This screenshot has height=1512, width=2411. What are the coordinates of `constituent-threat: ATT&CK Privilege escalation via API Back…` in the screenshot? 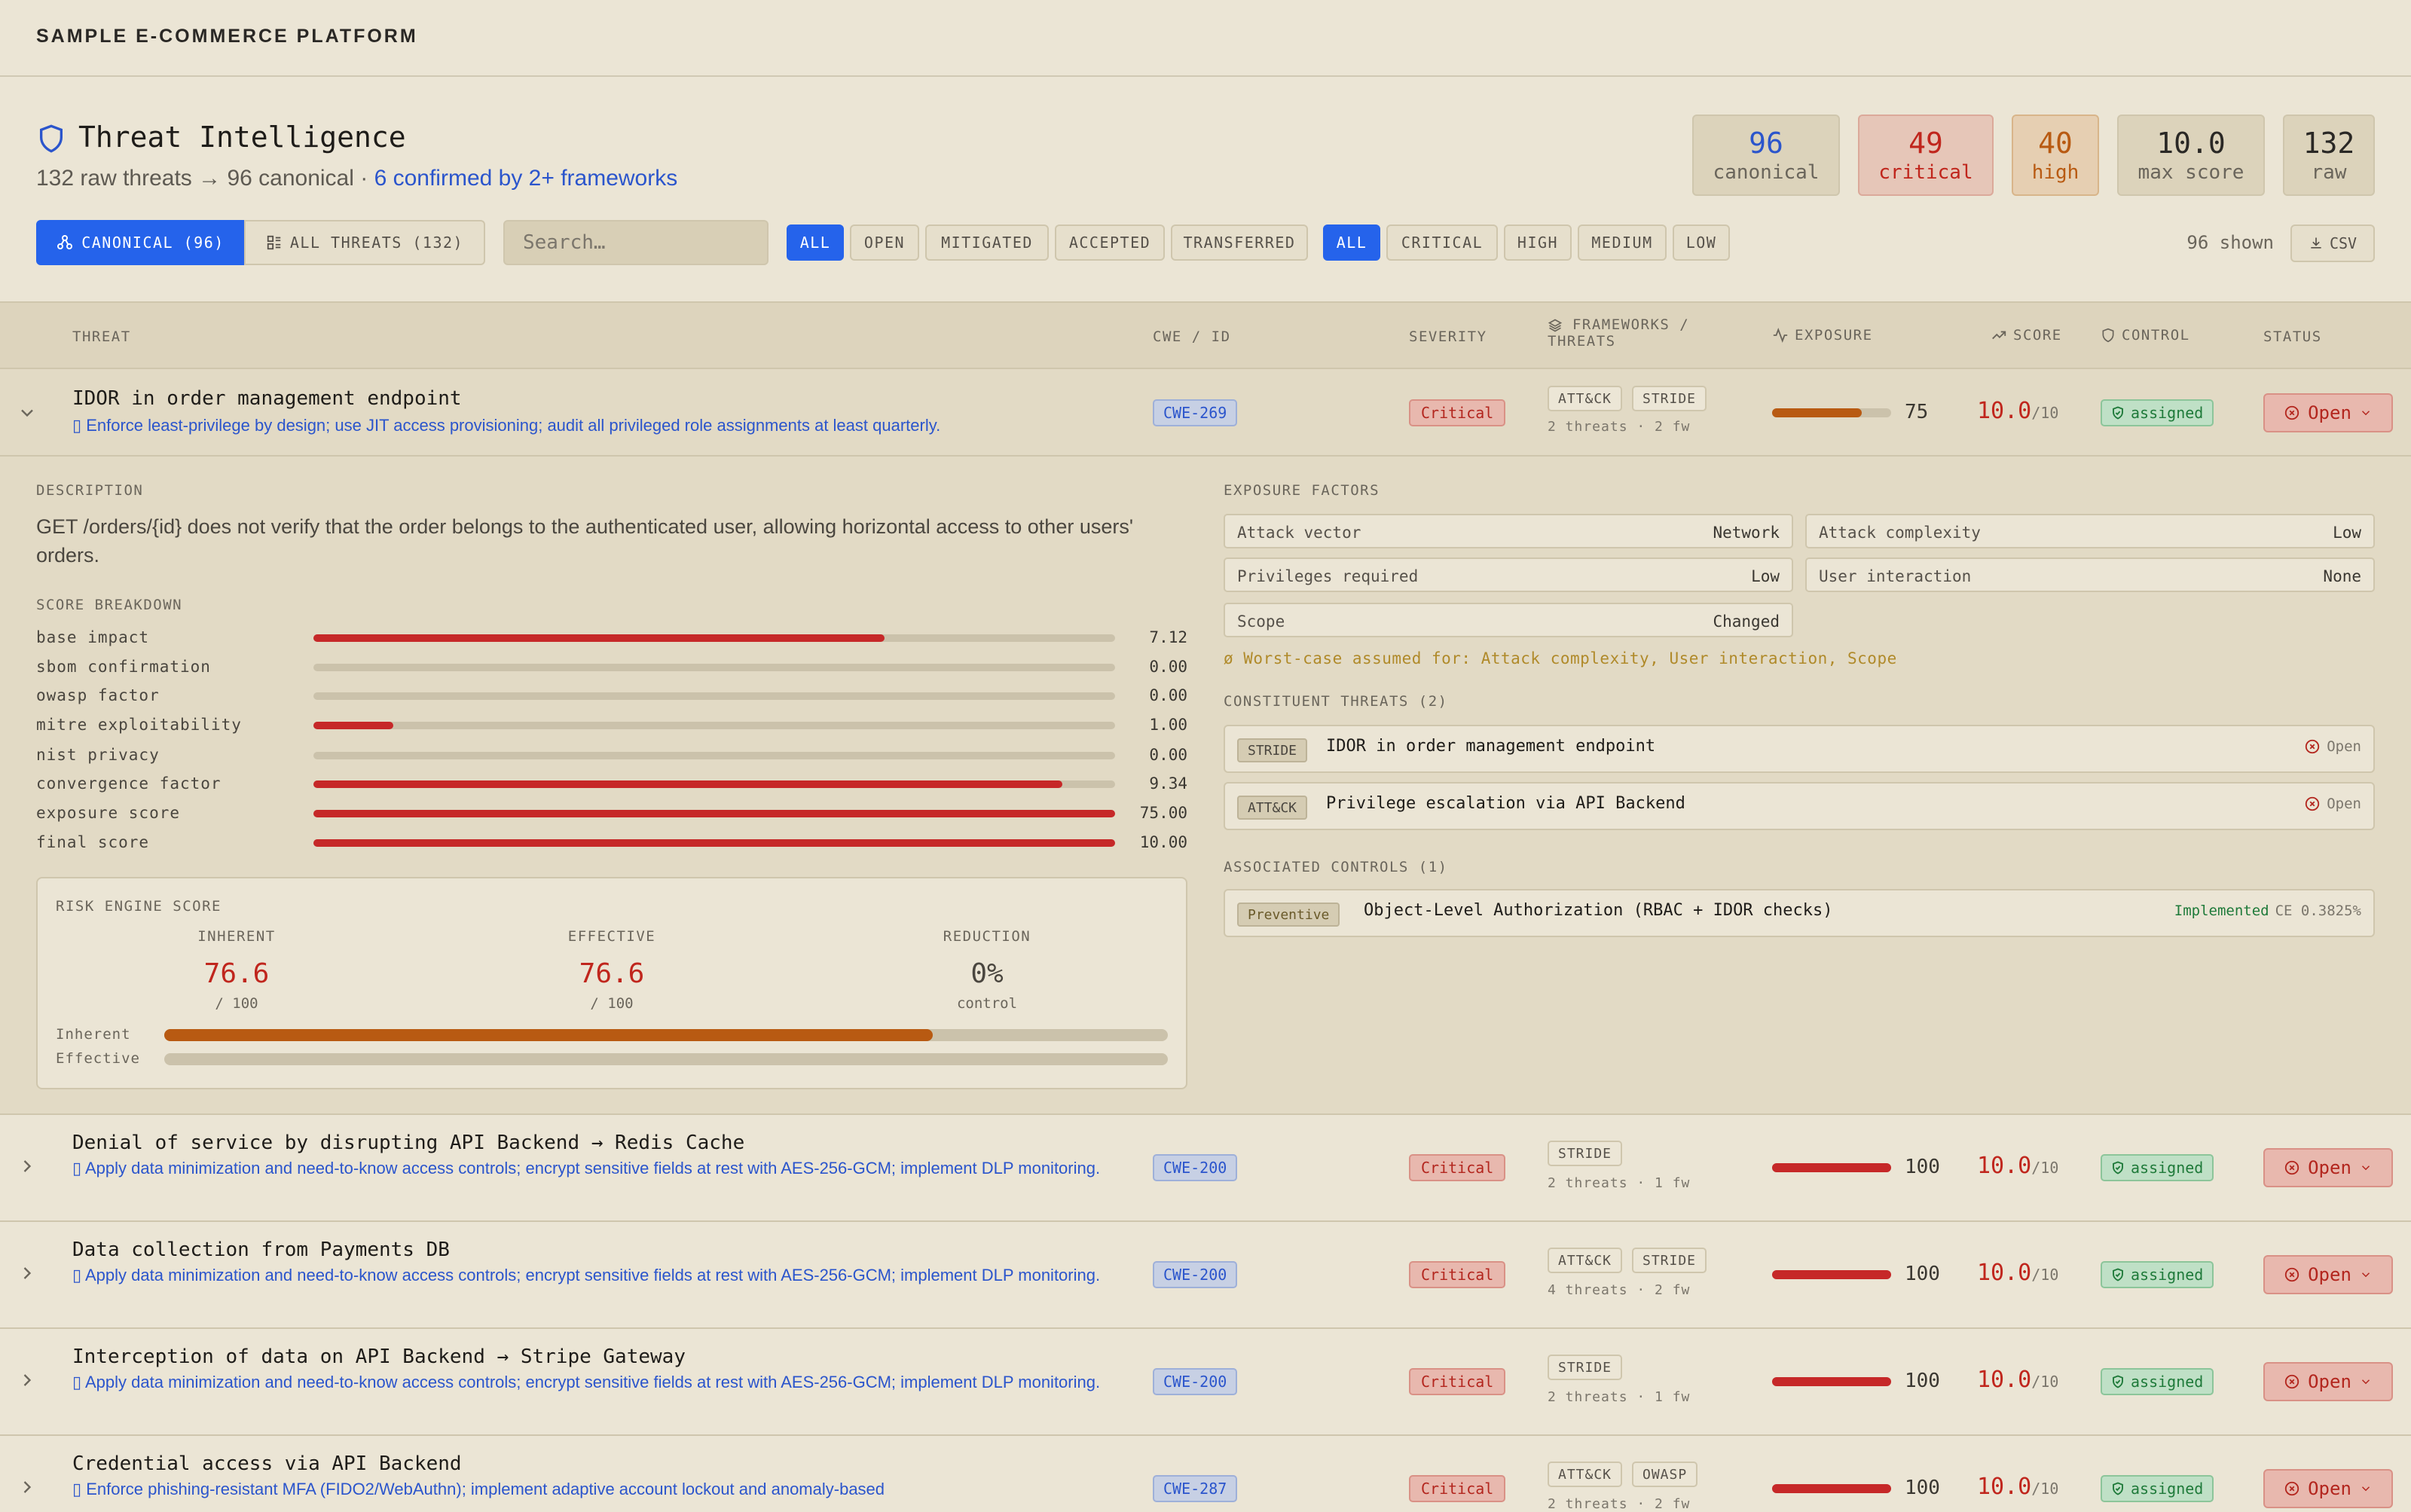 It's located at (1799, 806).